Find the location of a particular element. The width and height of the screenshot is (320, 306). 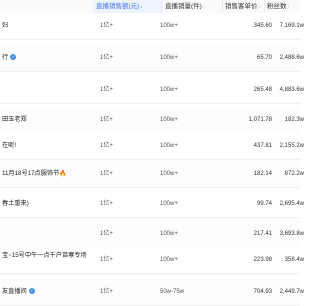

table-header: 直播销售额(元)↓ 直播销量(件)↕ 销售客单价↕ 粉丝数↕ is located at coordinates (150, 7).